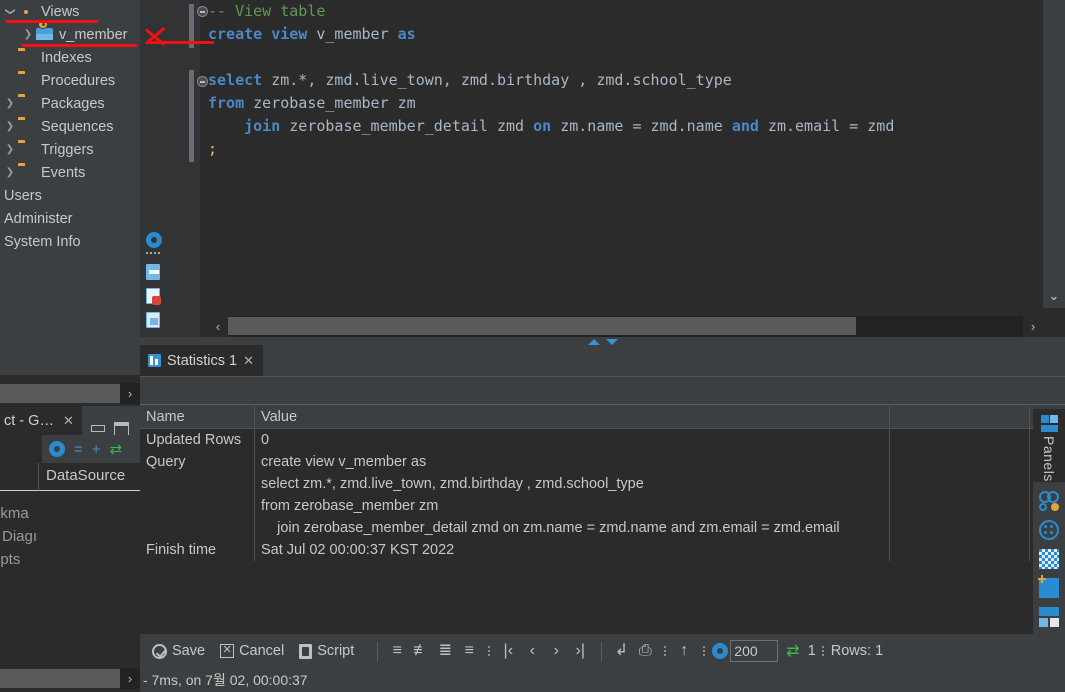  Describe the element at coordinates (594, 342) in the screenshot. I see `splitter-up-arrow` at that location.